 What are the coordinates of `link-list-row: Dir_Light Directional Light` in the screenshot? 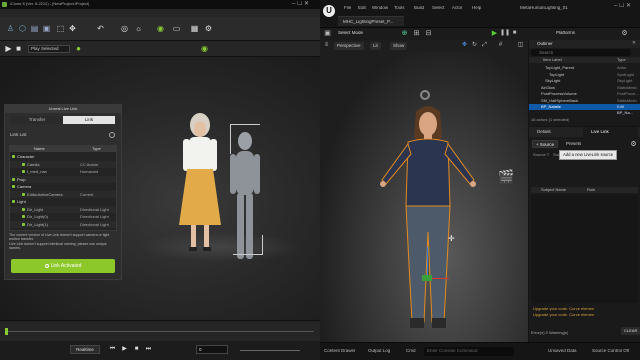 It's located at (63, 209).